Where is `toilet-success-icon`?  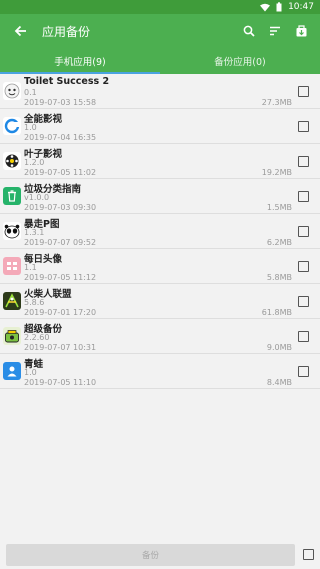 toilet-success-icon is located at coordinates (12, 91).